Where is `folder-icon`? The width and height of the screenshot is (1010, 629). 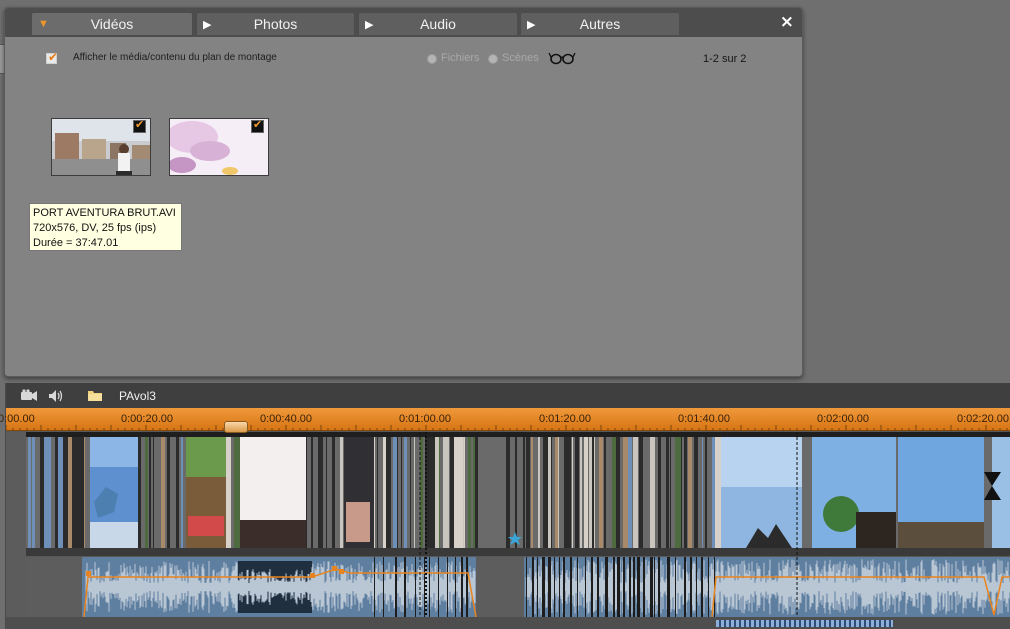 folder-icon is located at coordinates (95, 395).